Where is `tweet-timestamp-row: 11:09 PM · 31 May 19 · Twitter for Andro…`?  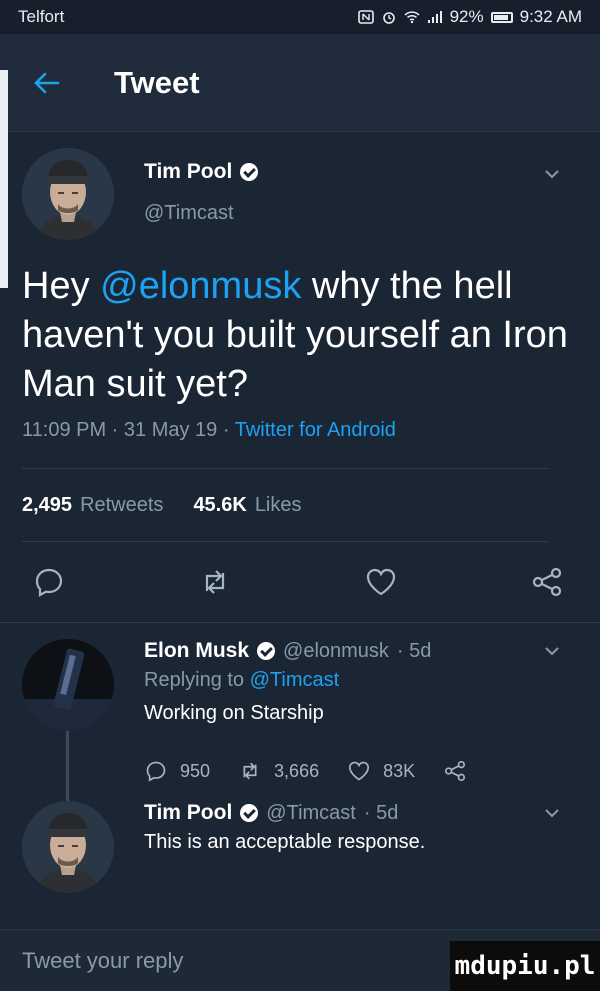 tweet-timestamp-row: 11:09 PM · 31 May 19 · Twitter for Andro… is located at coordinates (293, 430).